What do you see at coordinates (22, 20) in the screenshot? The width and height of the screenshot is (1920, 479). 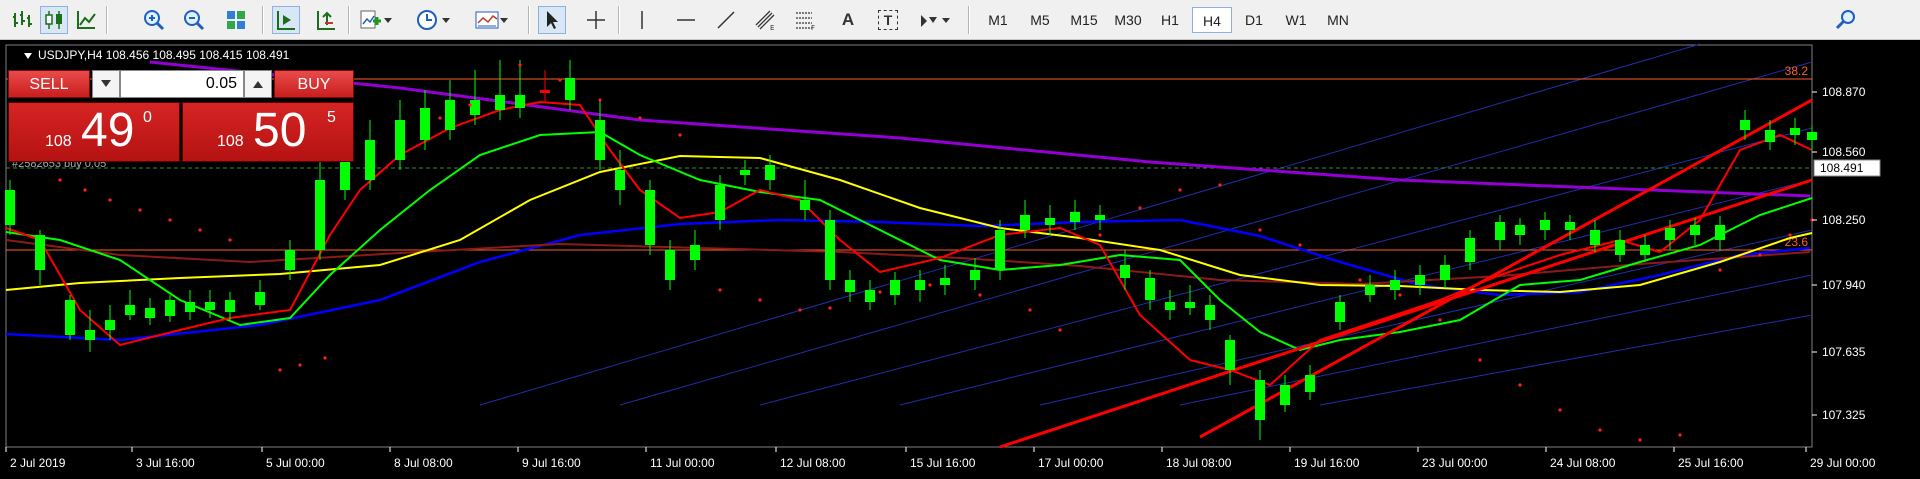 I see `bar-chart-button` at bounding box center [22, 20].